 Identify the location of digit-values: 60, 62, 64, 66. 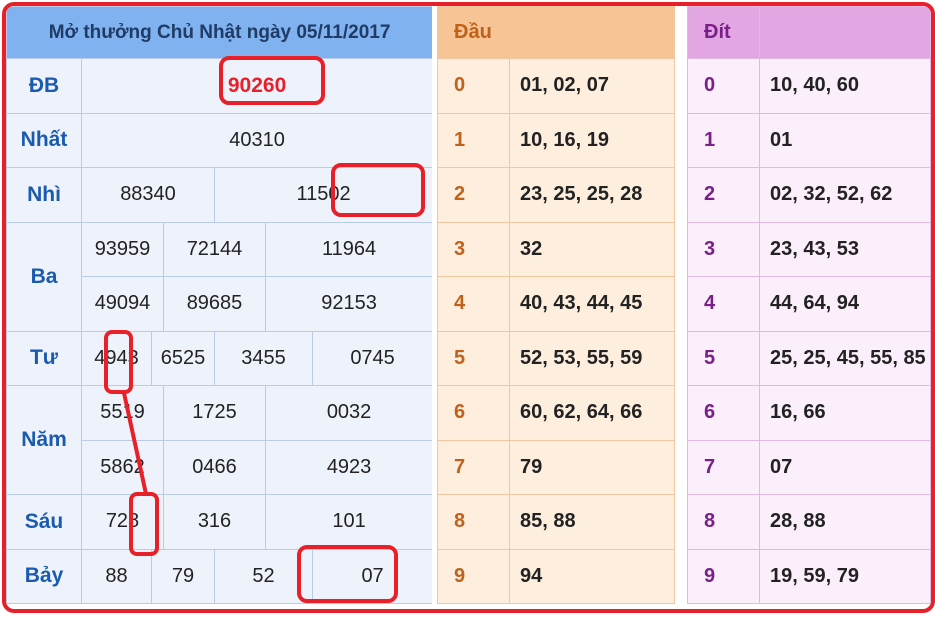
(592, 413).